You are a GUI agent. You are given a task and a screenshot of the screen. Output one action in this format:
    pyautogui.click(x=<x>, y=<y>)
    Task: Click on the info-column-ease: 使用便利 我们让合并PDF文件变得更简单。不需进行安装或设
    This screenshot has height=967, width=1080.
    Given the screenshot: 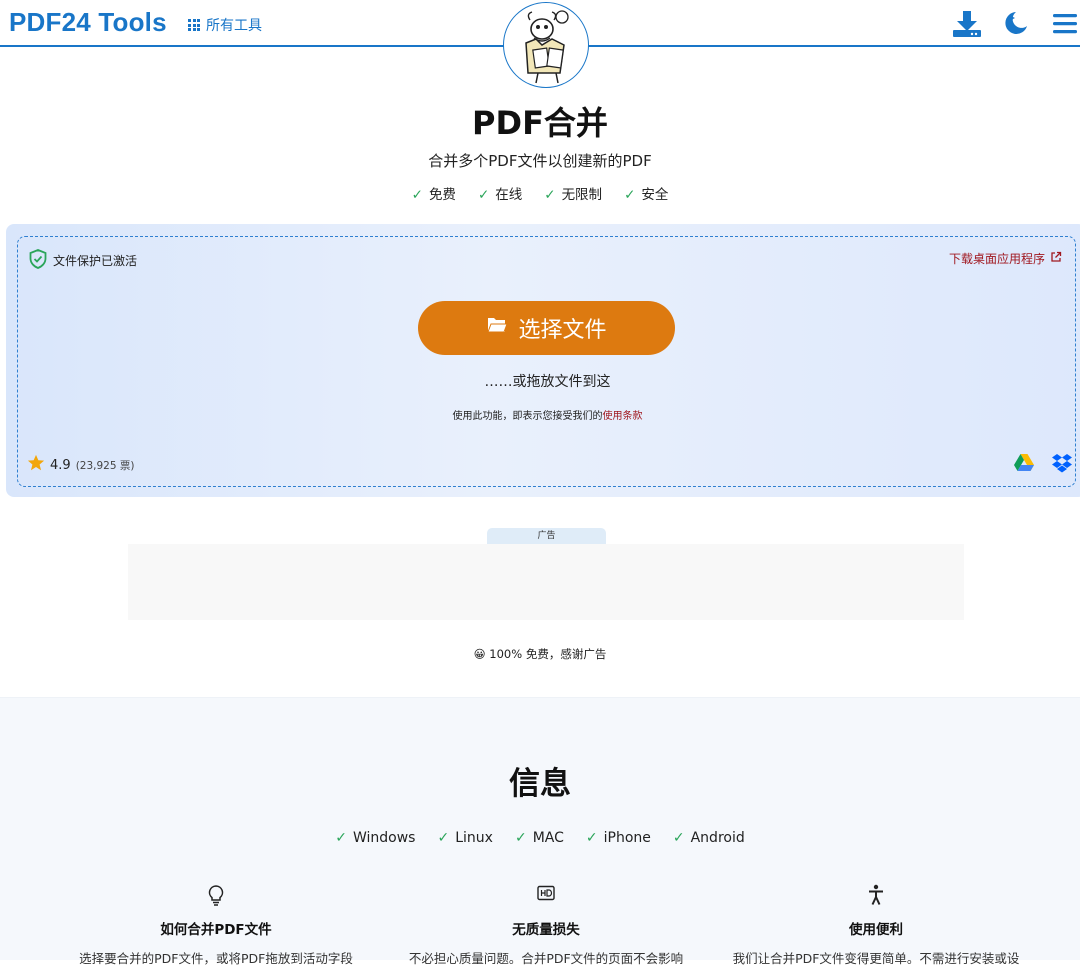 What is the action you would take?
    pyautogui.click(x=876, y=925)
    